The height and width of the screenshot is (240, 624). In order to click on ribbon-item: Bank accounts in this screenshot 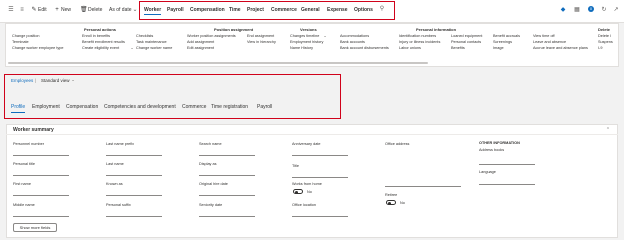, I will do `click(352, 42)`.